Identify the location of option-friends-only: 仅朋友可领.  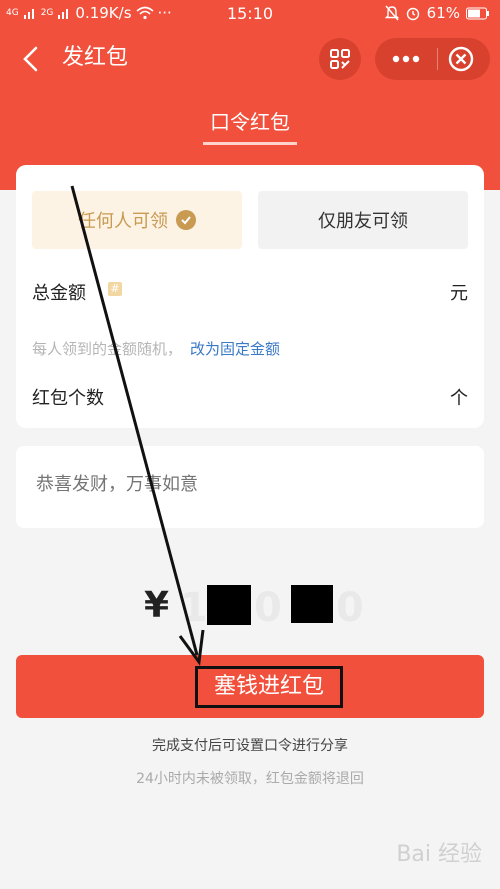
(363, 220).